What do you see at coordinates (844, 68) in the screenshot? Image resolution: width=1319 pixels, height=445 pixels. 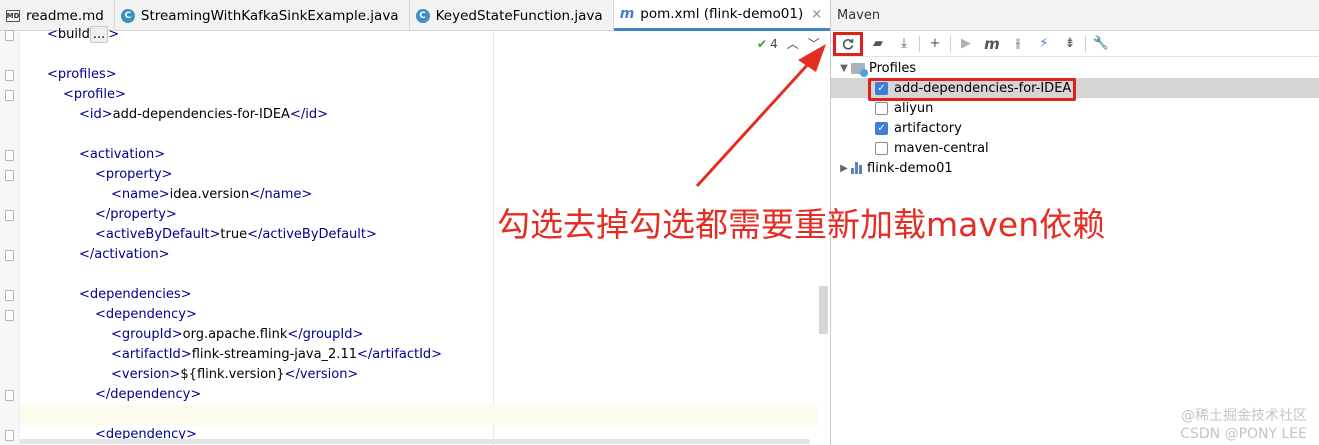 I see `expand-arrow-icon: ▼` at bounding box center [844, 68].